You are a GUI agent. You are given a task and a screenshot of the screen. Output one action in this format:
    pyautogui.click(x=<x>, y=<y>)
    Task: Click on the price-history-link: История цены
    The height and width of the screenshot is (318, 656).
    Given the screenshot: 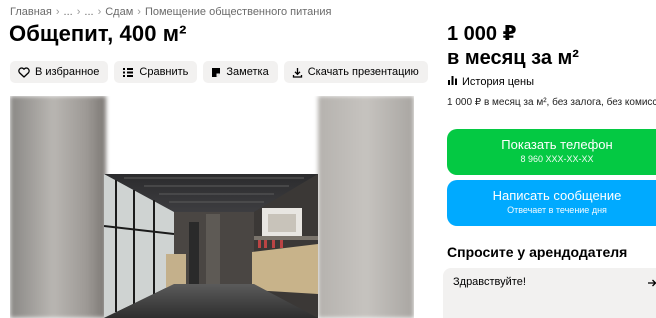 What is the action you would take?
    pyautogui.click(x=490, y=82)
    